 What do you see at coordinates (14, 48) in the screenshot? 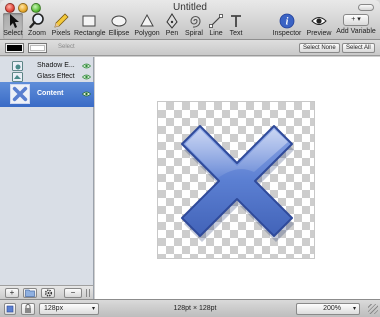
I see `stroke-color-well` at bounding box center [14, 48].